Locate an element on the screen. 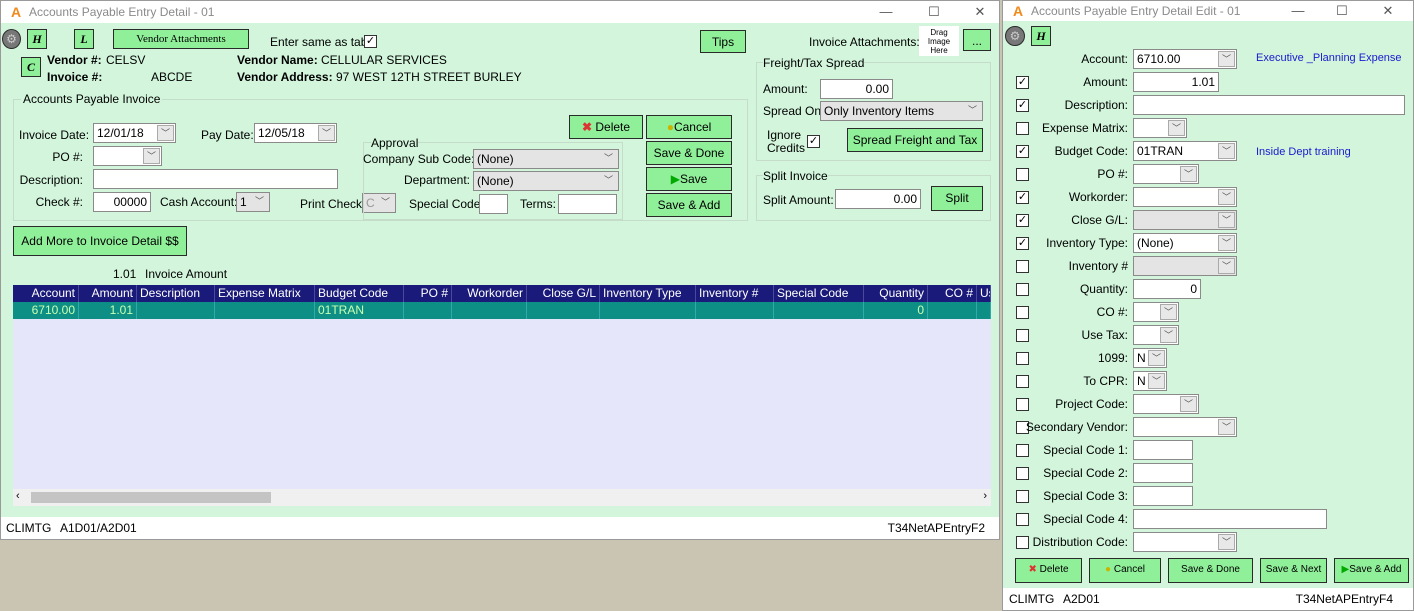 The width and height of the screenshot is (1414, 611). help-button: H is located at coordinates (1041, 36).